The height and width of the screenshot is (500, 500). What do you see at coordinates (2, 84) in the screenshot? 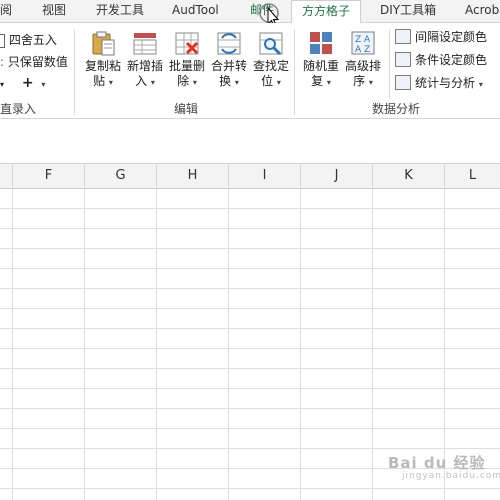
I see `dropdown-icon: ▾` at bounding box center [2, 84].